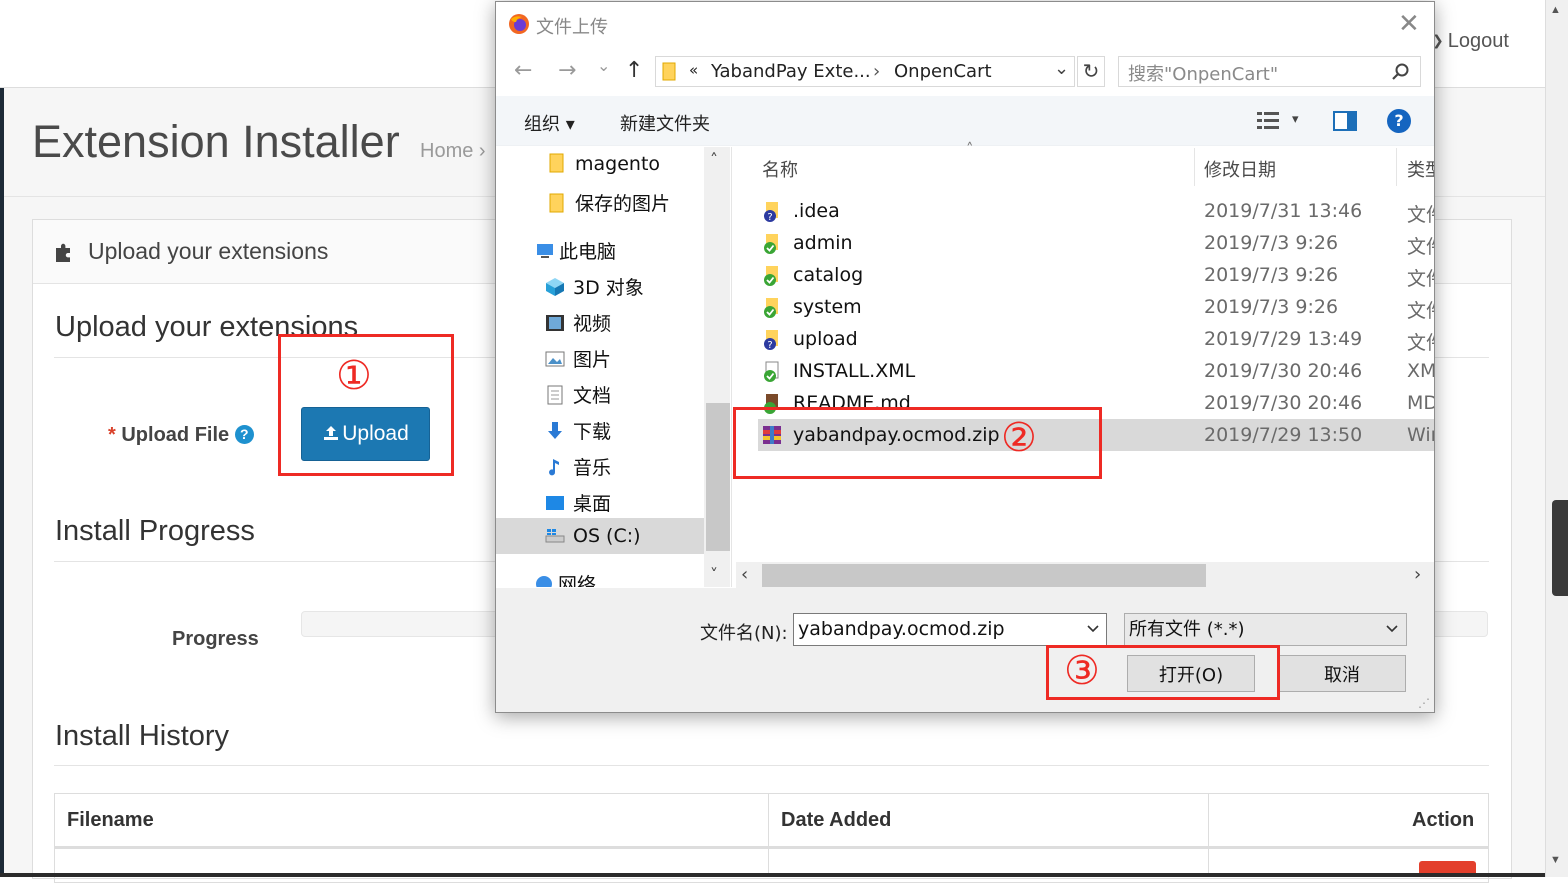  What do you see at coordinates (1096, 307) in the screenshot?
I see `file-row: system 2019/7/3 9:26 文件` at bounding box center [1096, 307].